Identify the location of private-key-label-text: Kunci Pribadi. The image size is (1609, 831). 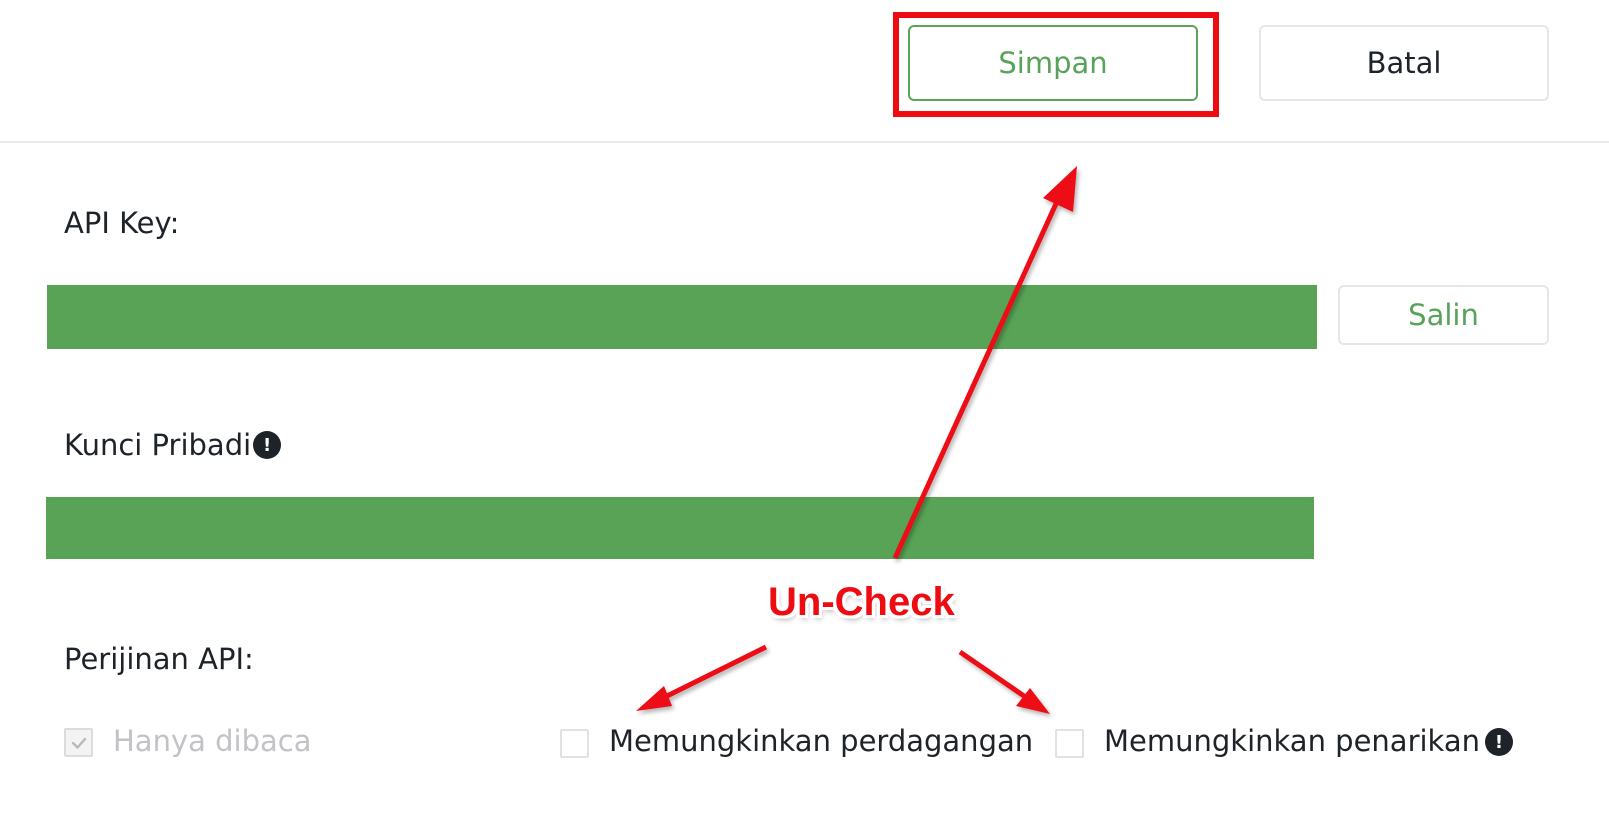
(158, 445).